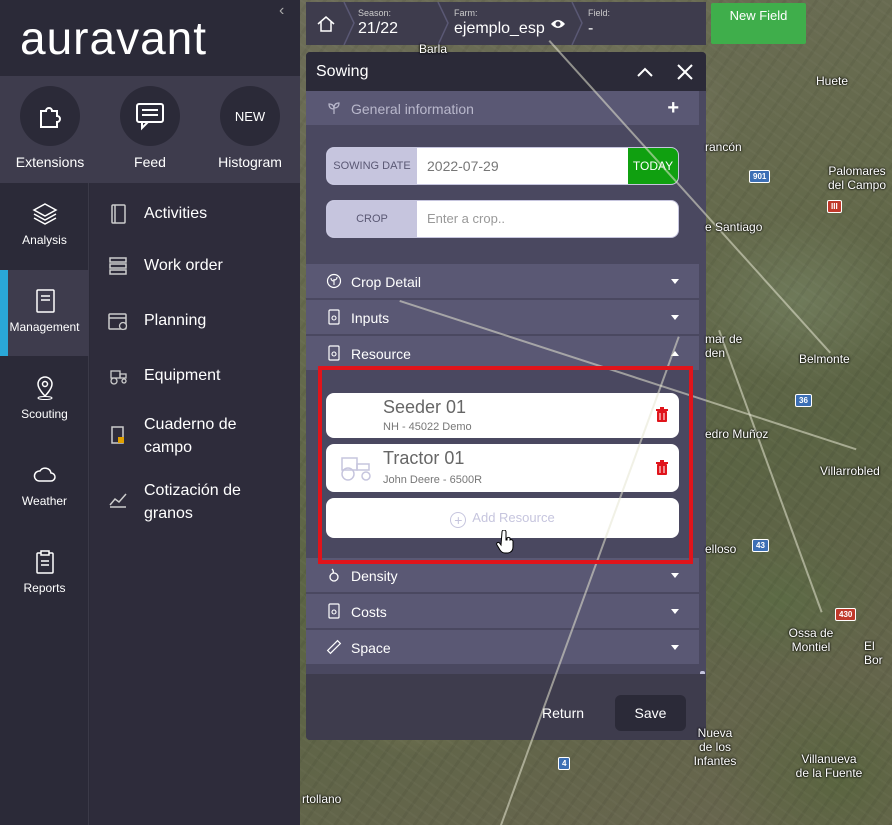  Describe the element at coordinates (192, 502) in the screenshot. I see `submenu-label: Cotización de granos` at that location.